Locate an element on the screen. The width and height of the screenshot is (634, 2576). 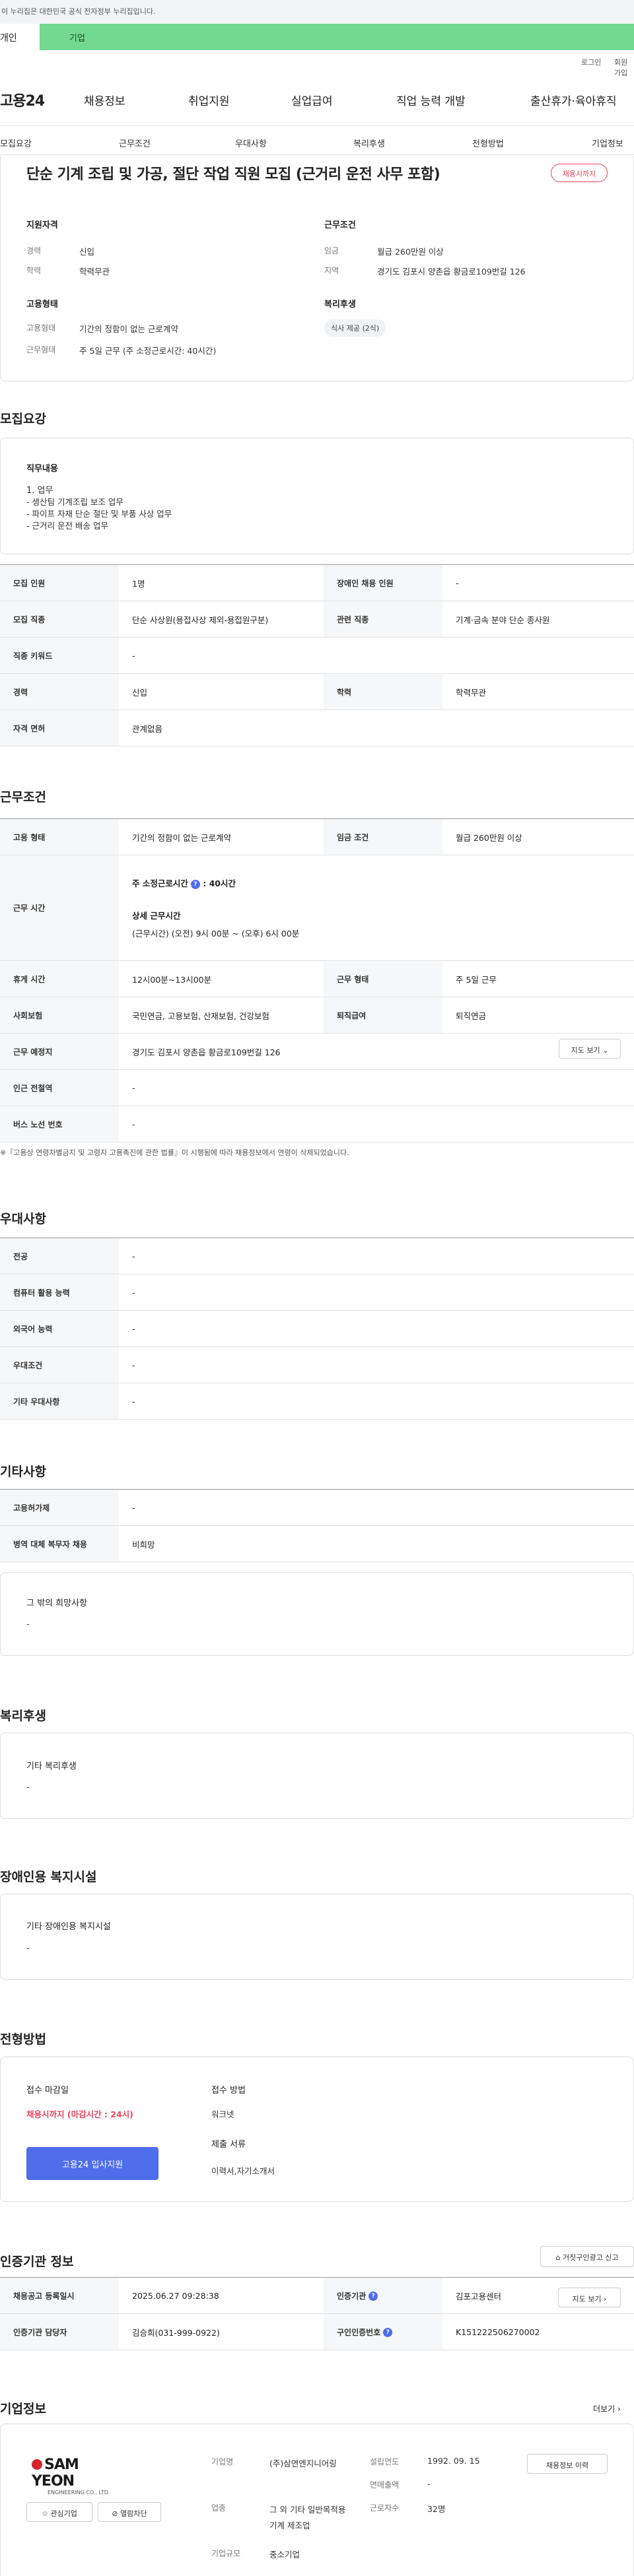
method-value: 워크넷 is located at coordinates (222, 2114).